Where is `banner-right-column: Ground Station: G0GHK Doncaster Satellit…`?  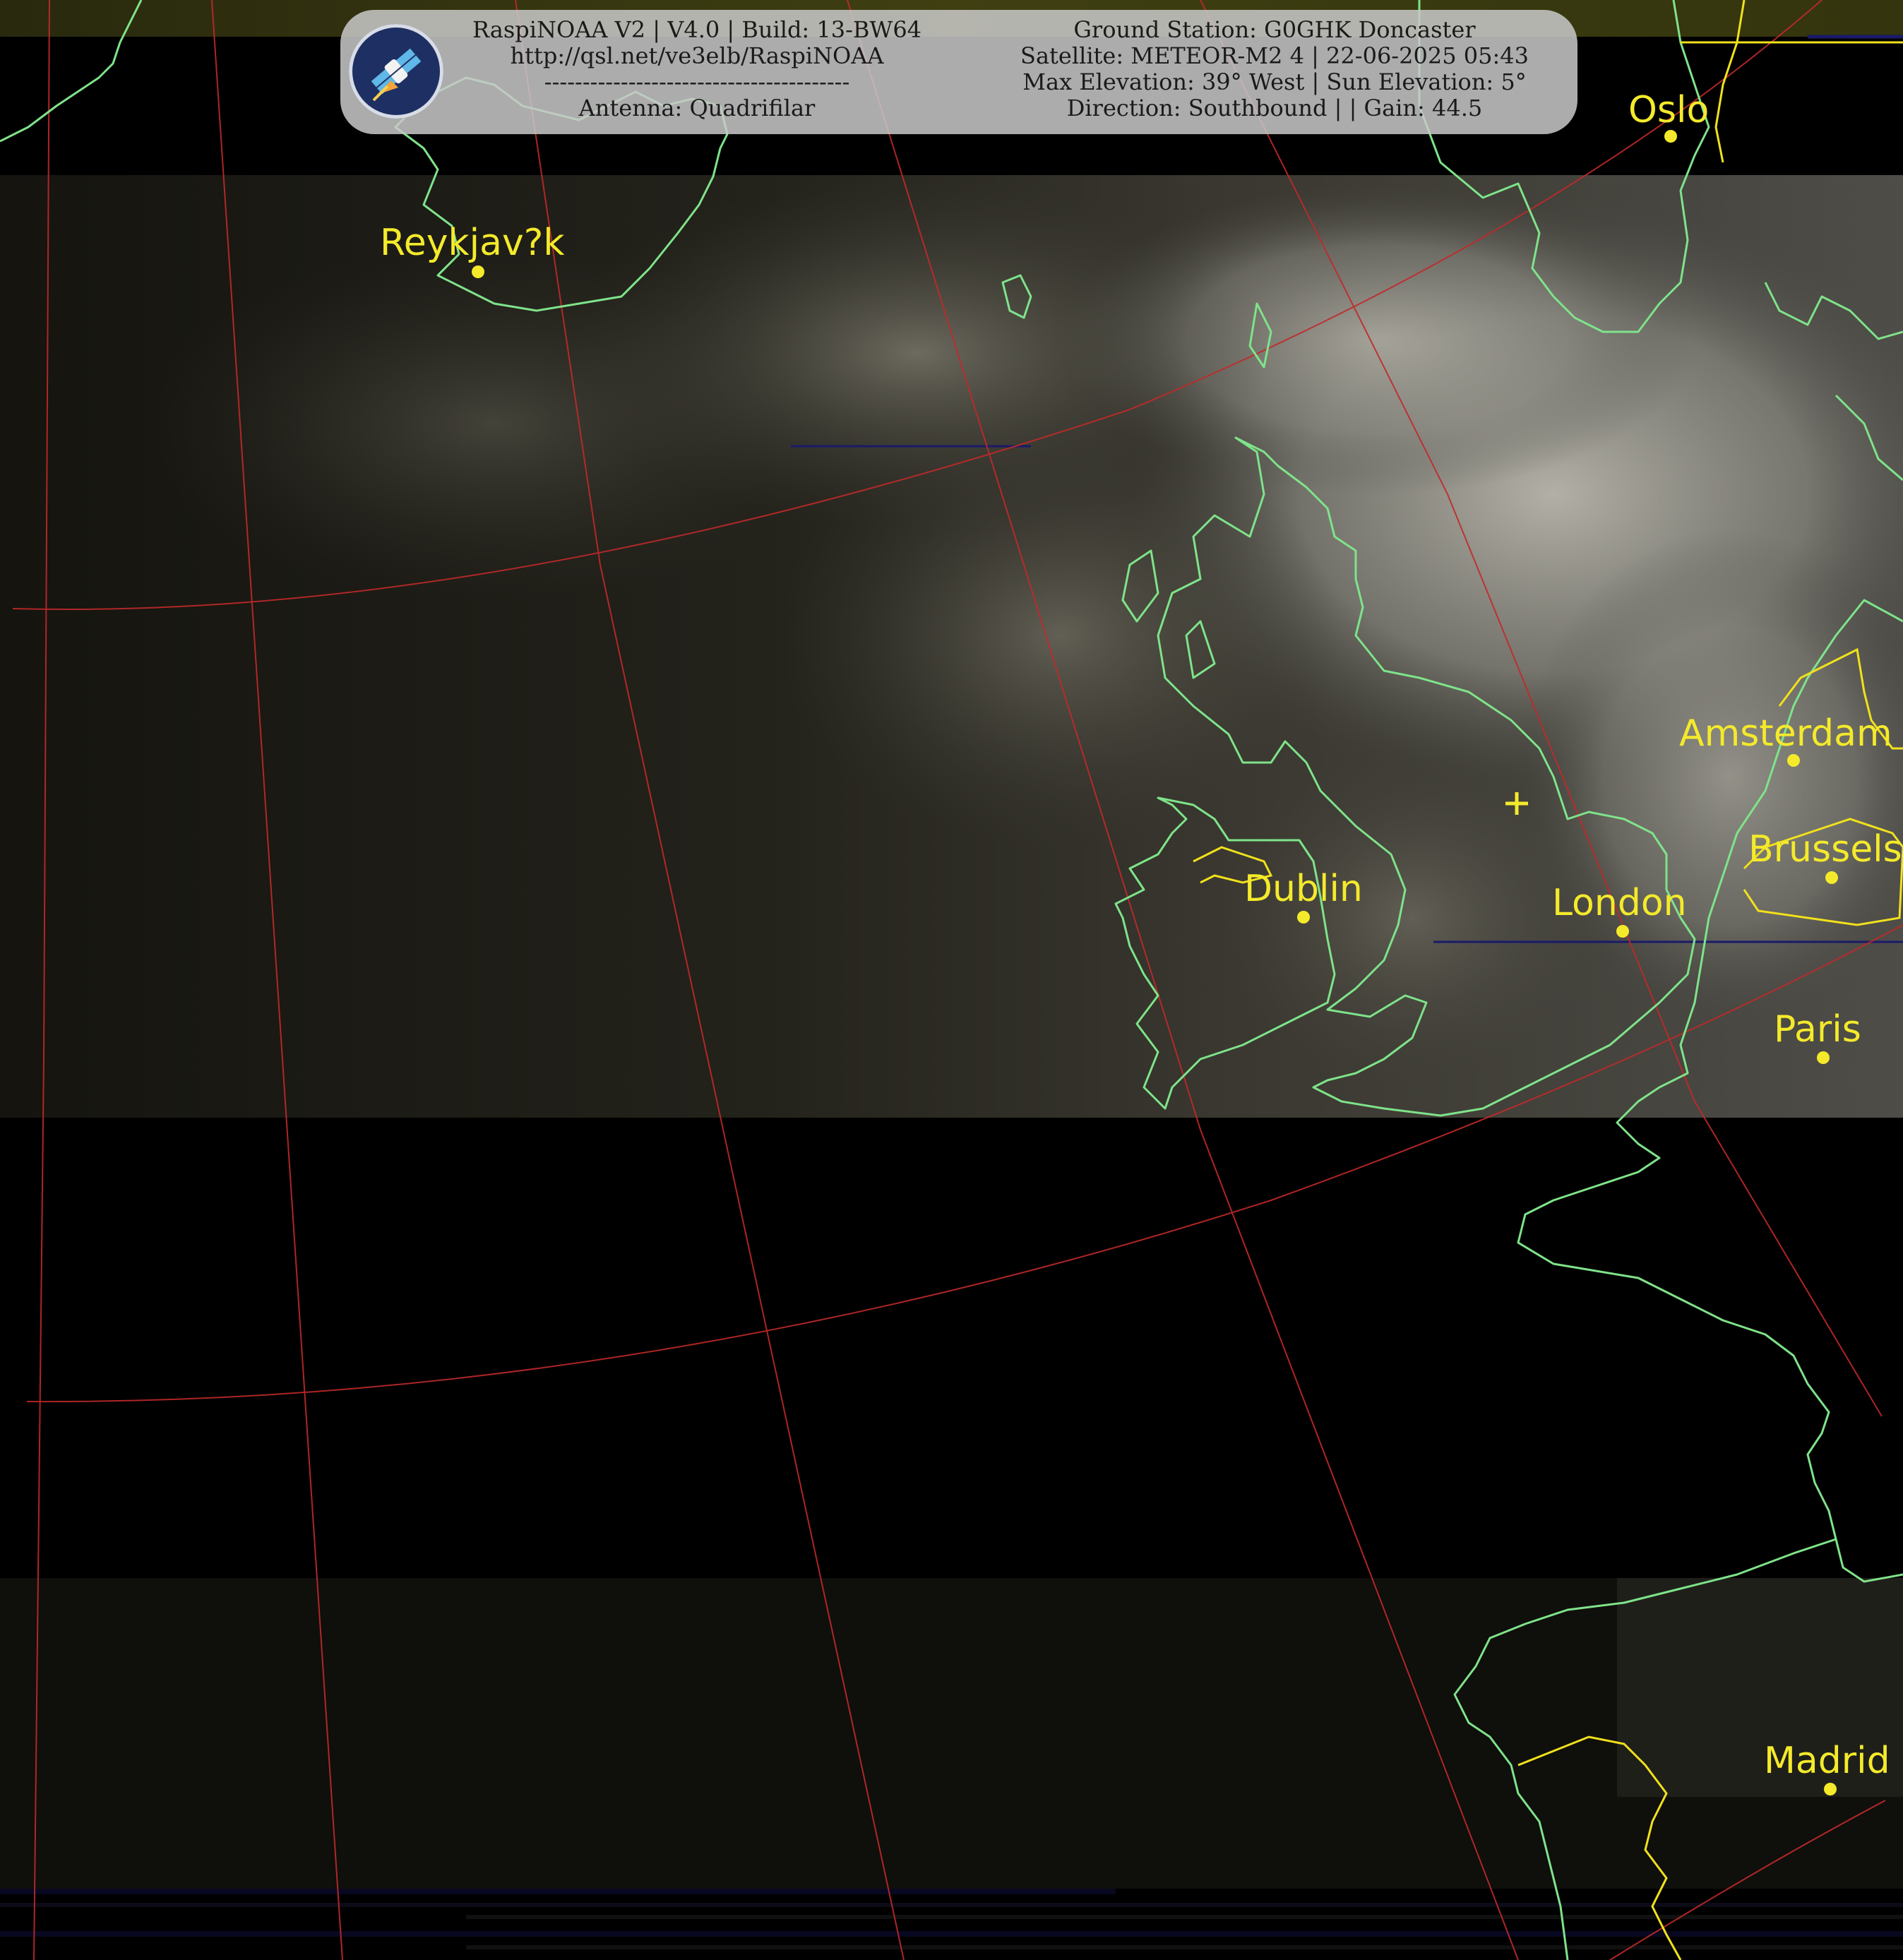
banner-right-column: Ground Station: G0GHK Doncaster Satellit… is located at coordinates (1274, 69).